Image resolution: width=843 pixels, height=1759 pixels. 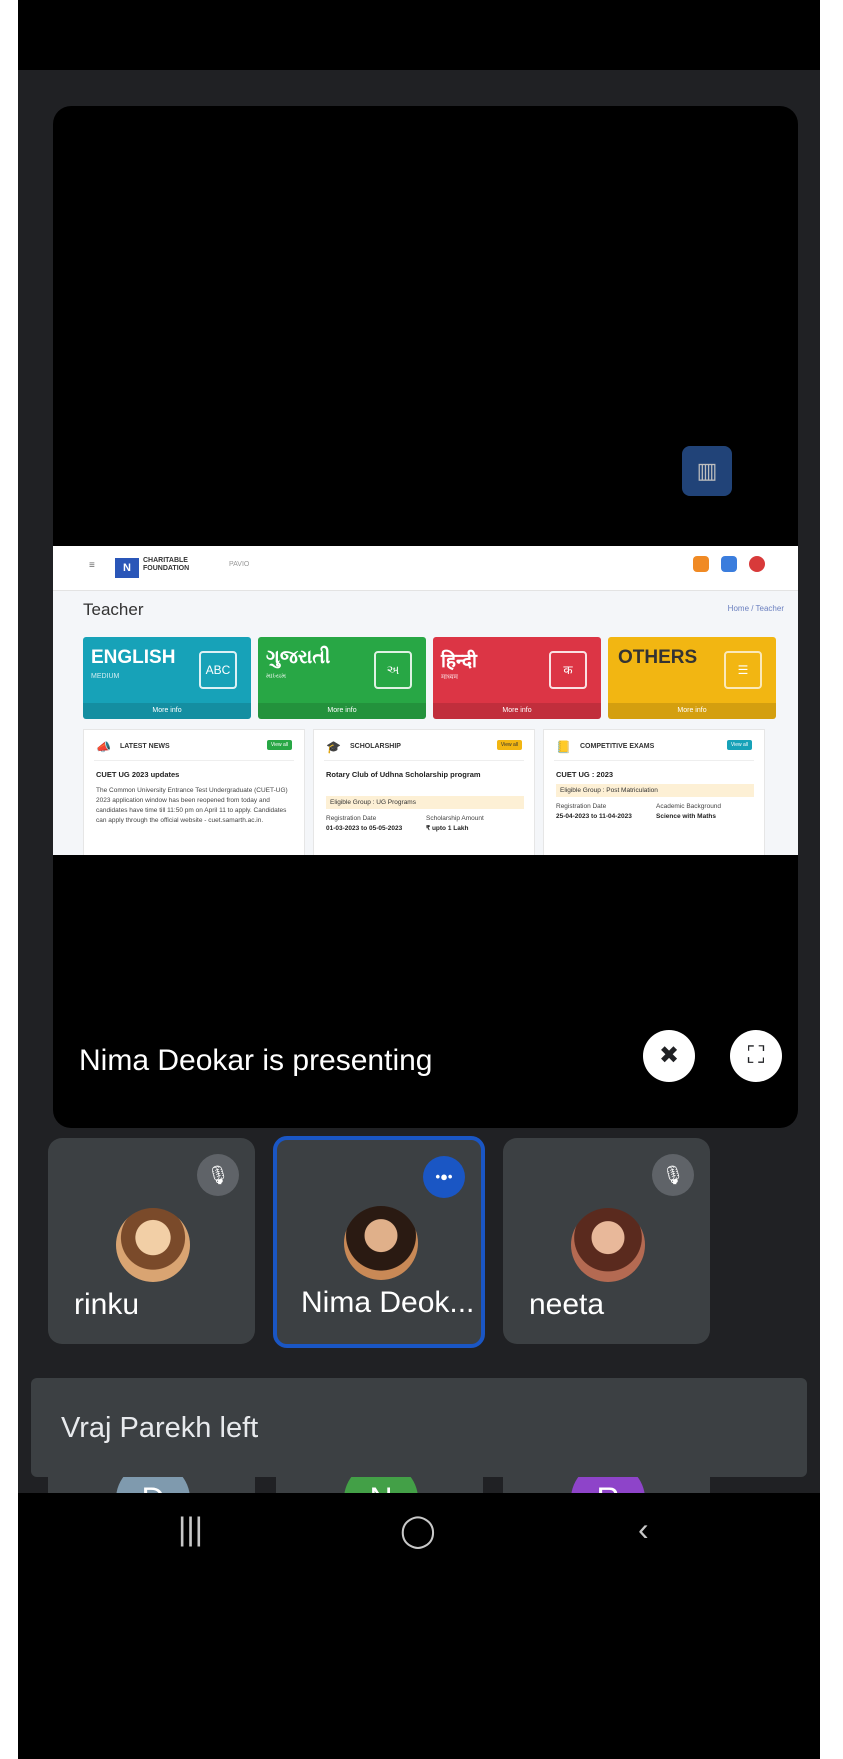 I want to click on logo: N, so click(x=127, y=568).